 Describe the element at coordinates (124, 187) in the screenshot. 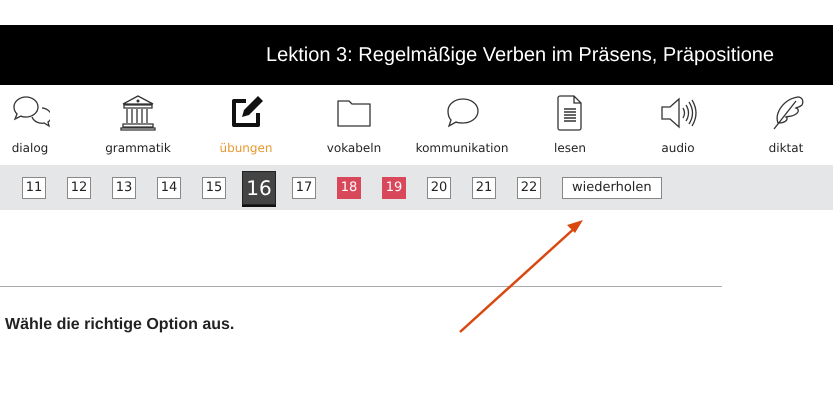

I see `page-number: 13` at that location.